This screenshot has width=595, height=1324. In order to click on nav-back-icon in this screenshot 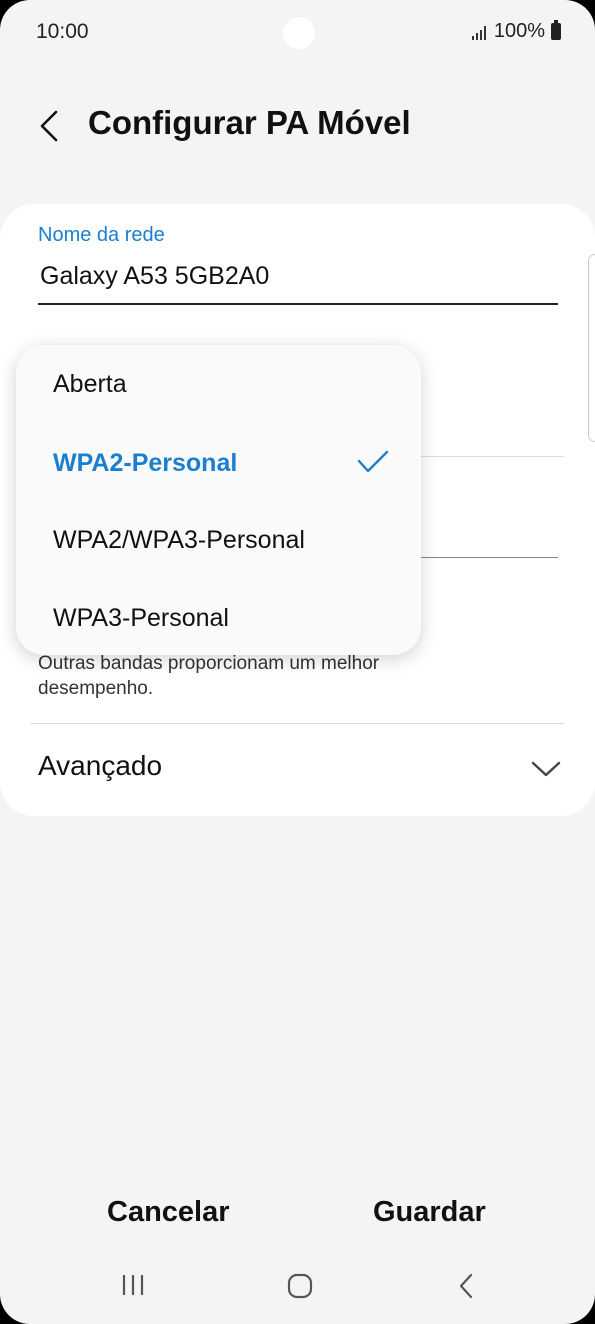, I will do `click(466, 1286)`.